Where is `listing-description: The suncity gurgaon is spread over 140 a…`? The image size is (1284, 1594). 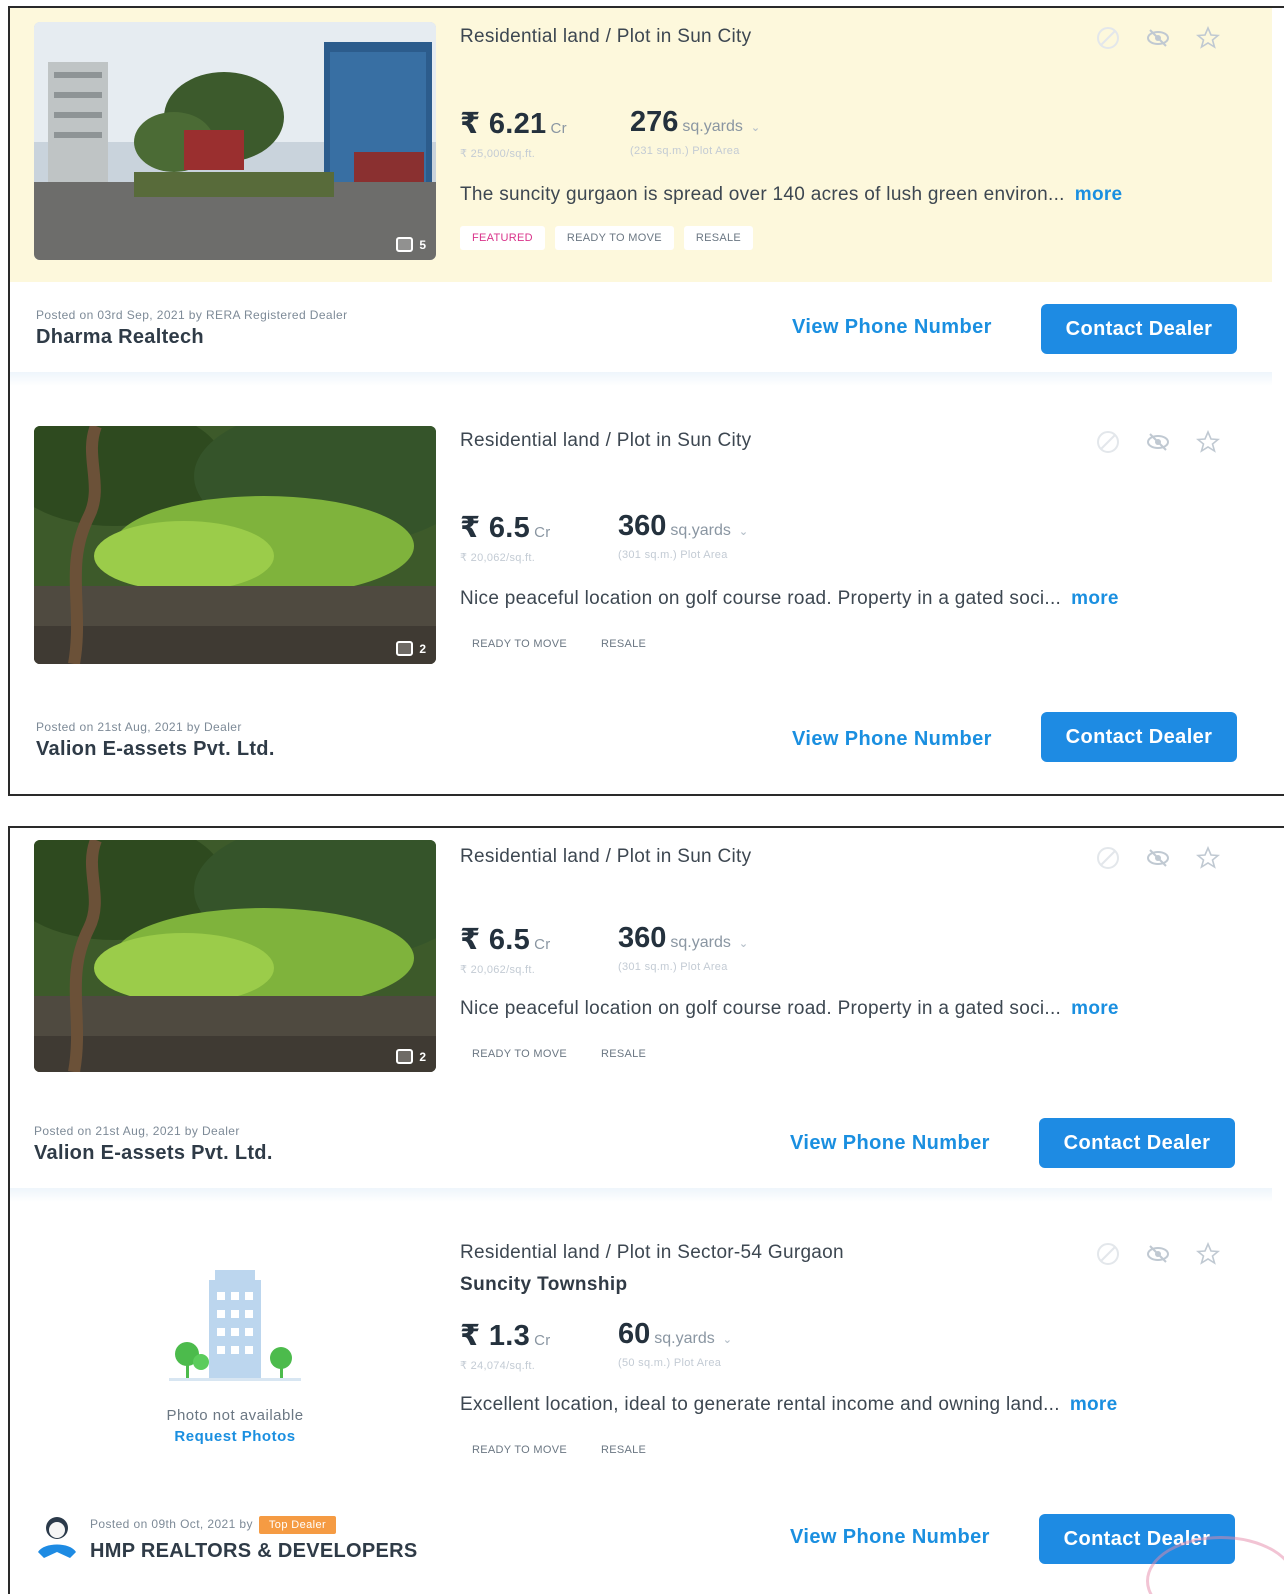
listing-description: The suncity gurgaon is spread over 140 a… is located at coordinates (791, 194).